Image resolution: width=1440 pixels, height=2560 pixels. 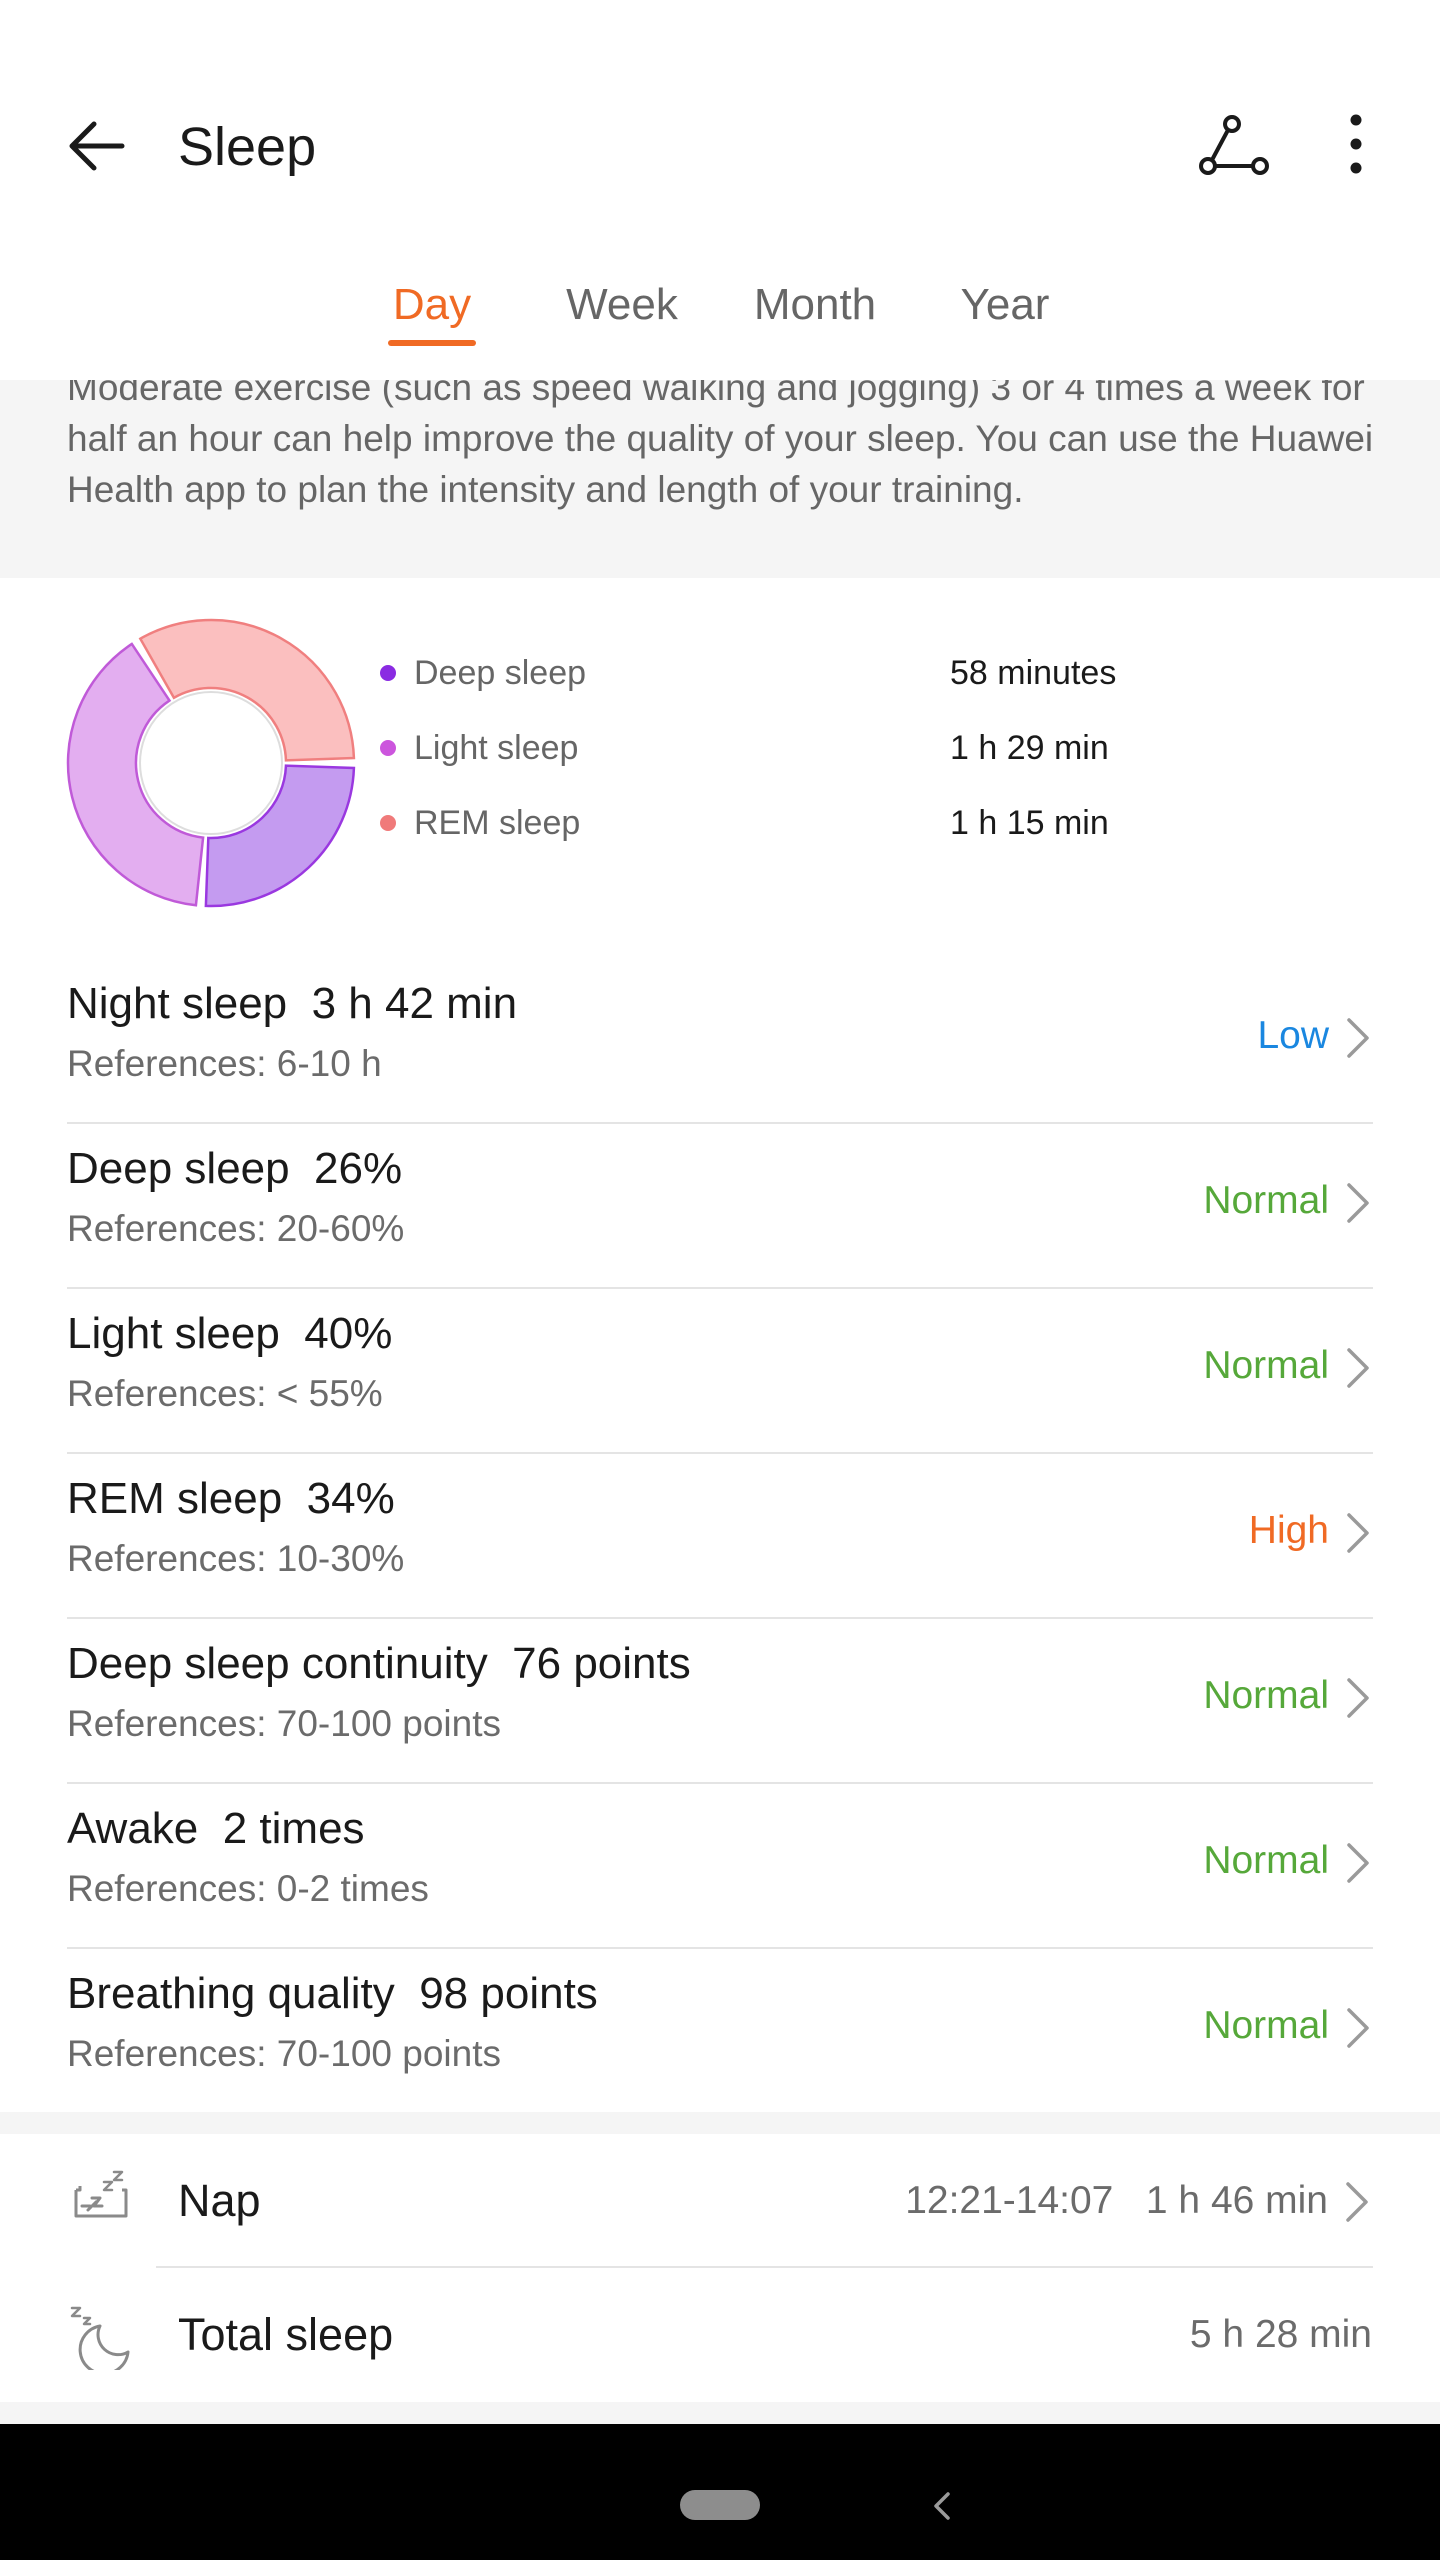 I want to click on total-sleep-label: Total sleep, so click(x=286, y=2334).